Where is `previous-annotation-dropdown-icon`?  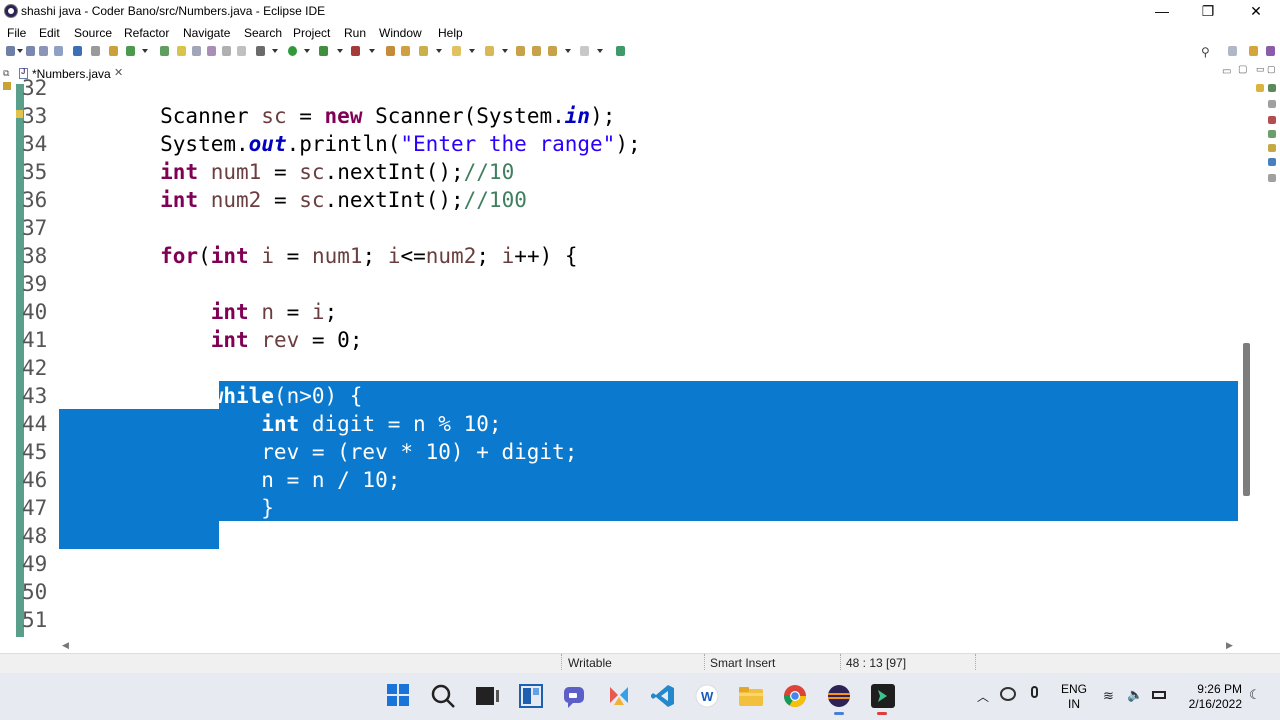 previous-annotation-dropdown-icon is located at coordinates (505, 51).